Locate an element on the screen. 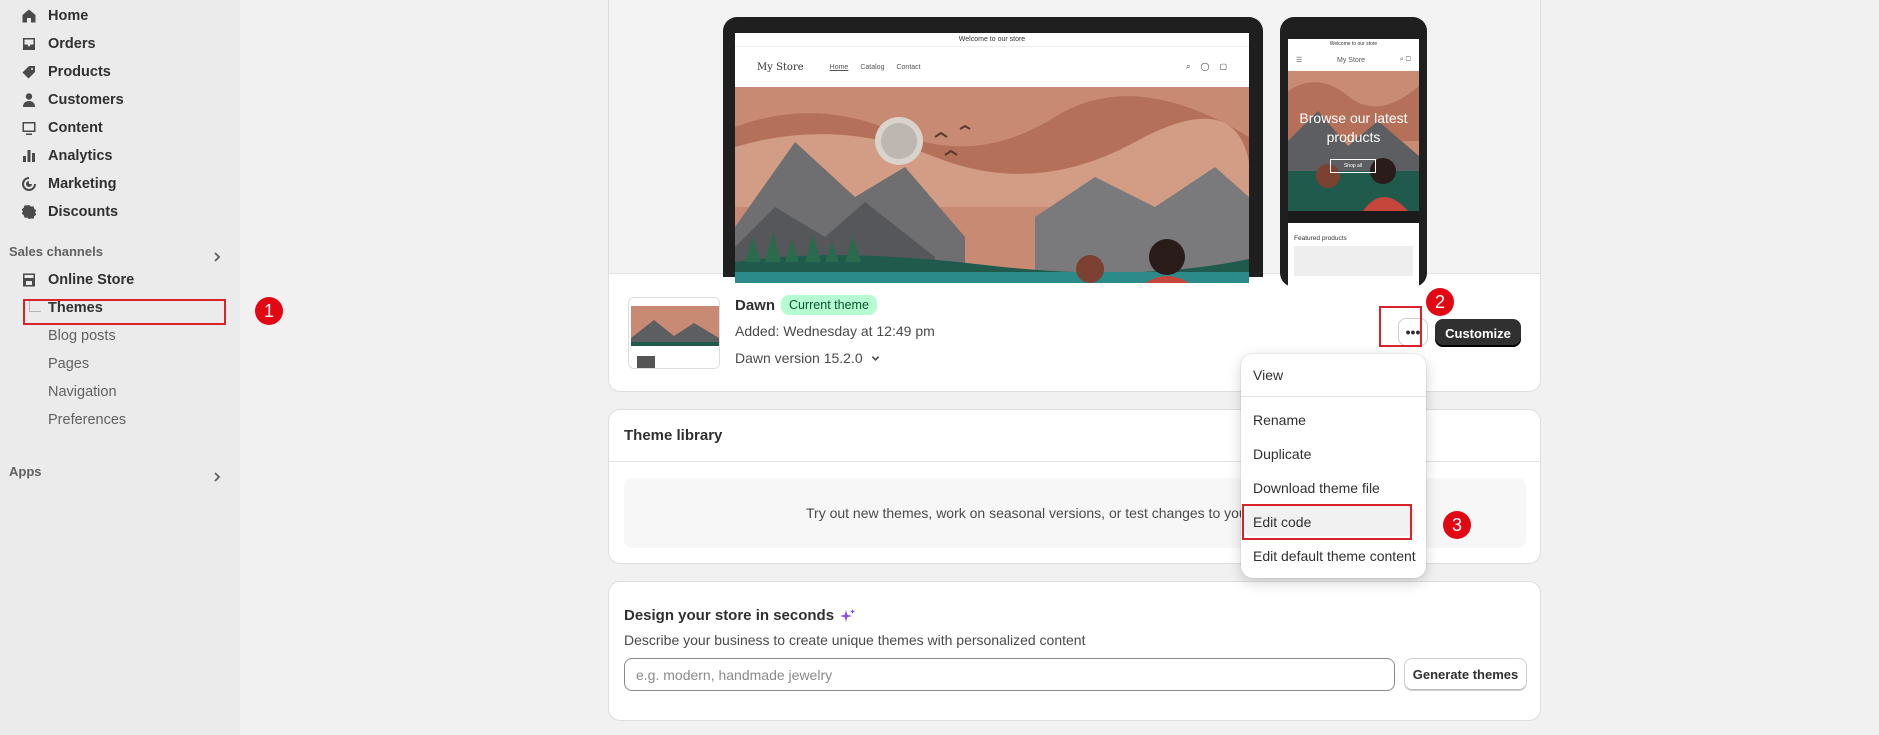 This screenshot has width=1879, height=735. sidebar-item-preferences: Preferences is located at coordinates (87, 420).